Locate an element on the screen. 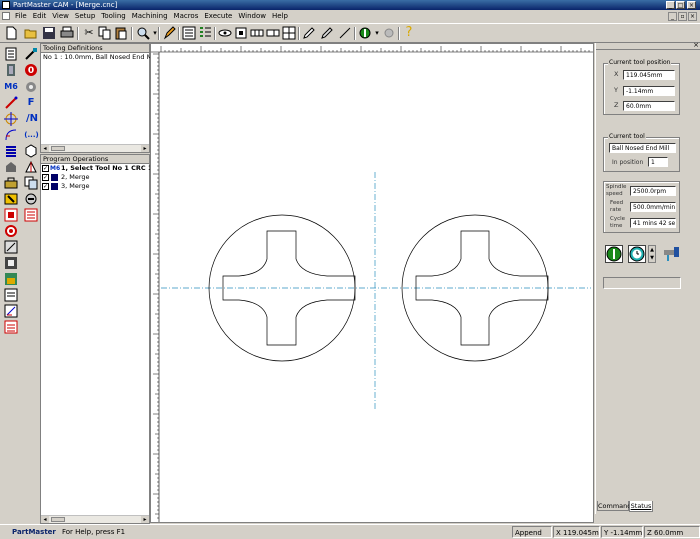 The image size is (700, 539). menu-tooling: Tooling is located at coordinates (113, 16).